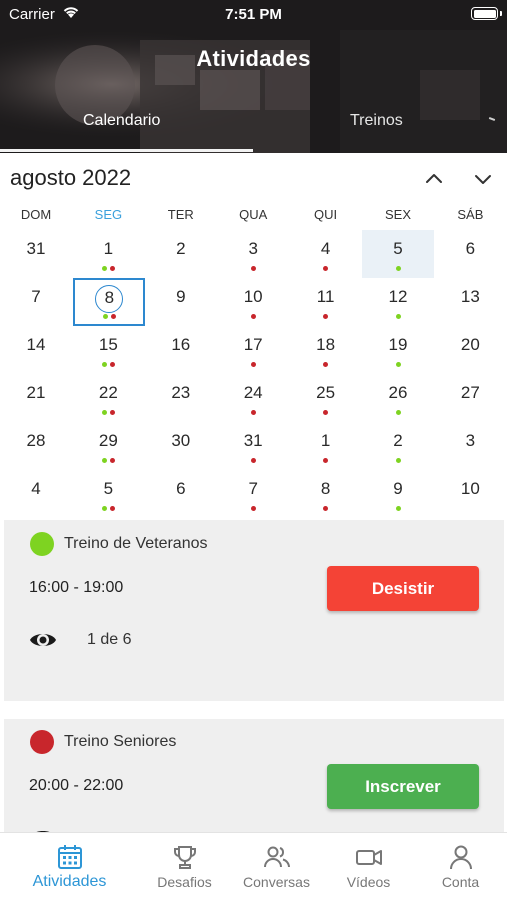  Describe the element at coordinates (398, 302) in the screenshot. I see `calendar-day: 12` at that location.